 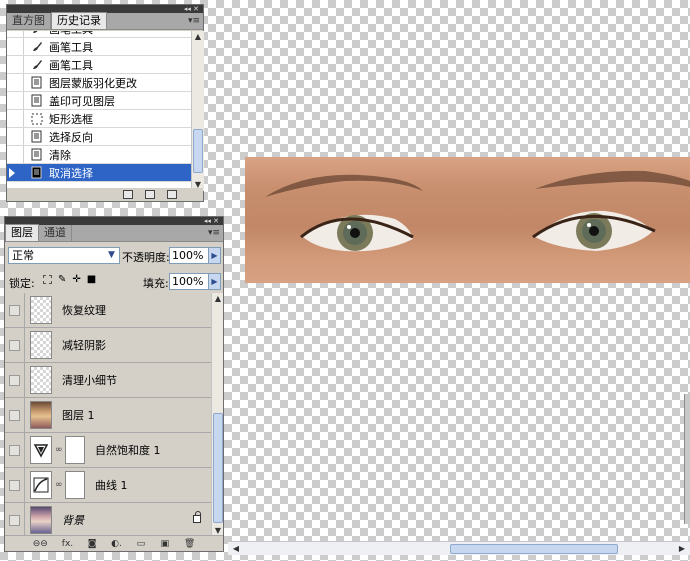 What do you see at coordinates (47, 279) in the screenshot?
I see `lock-transparent-icon` at bounding box center [47, 279].